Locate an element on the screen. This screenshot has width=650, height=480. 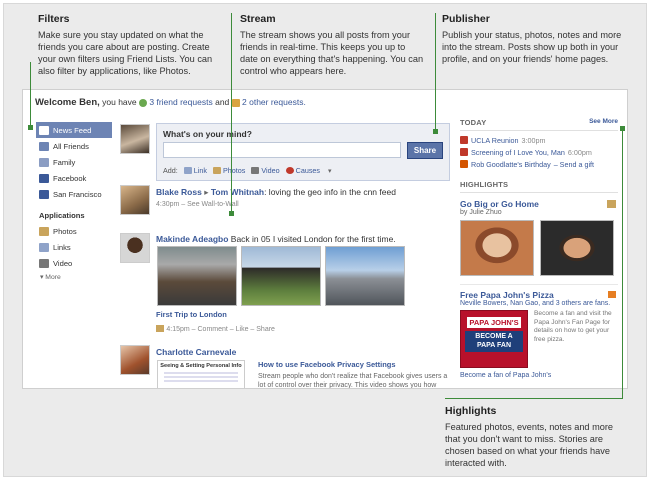
event-item: UCLA Reunion 3:00pm is located at coordinates (539, 140).